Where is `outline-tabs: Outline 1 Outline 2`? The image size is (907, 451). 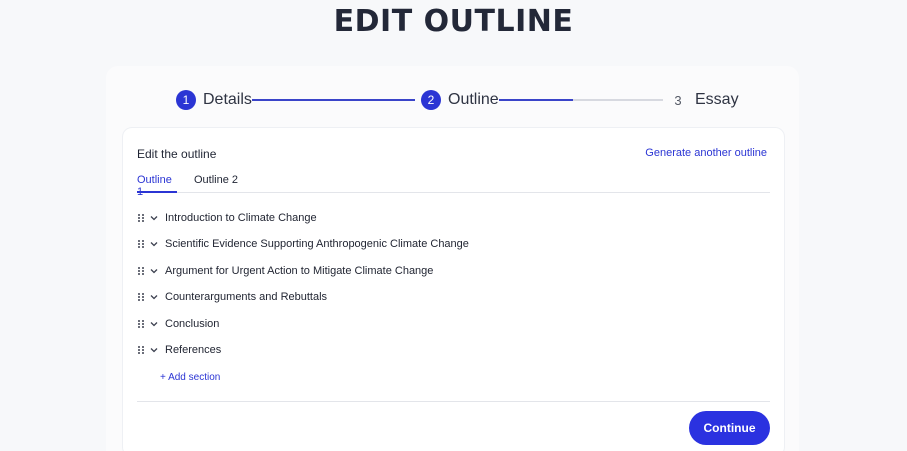
outline-tabs: Outline 1 Outline 2 is located at coordinates (453, 186).